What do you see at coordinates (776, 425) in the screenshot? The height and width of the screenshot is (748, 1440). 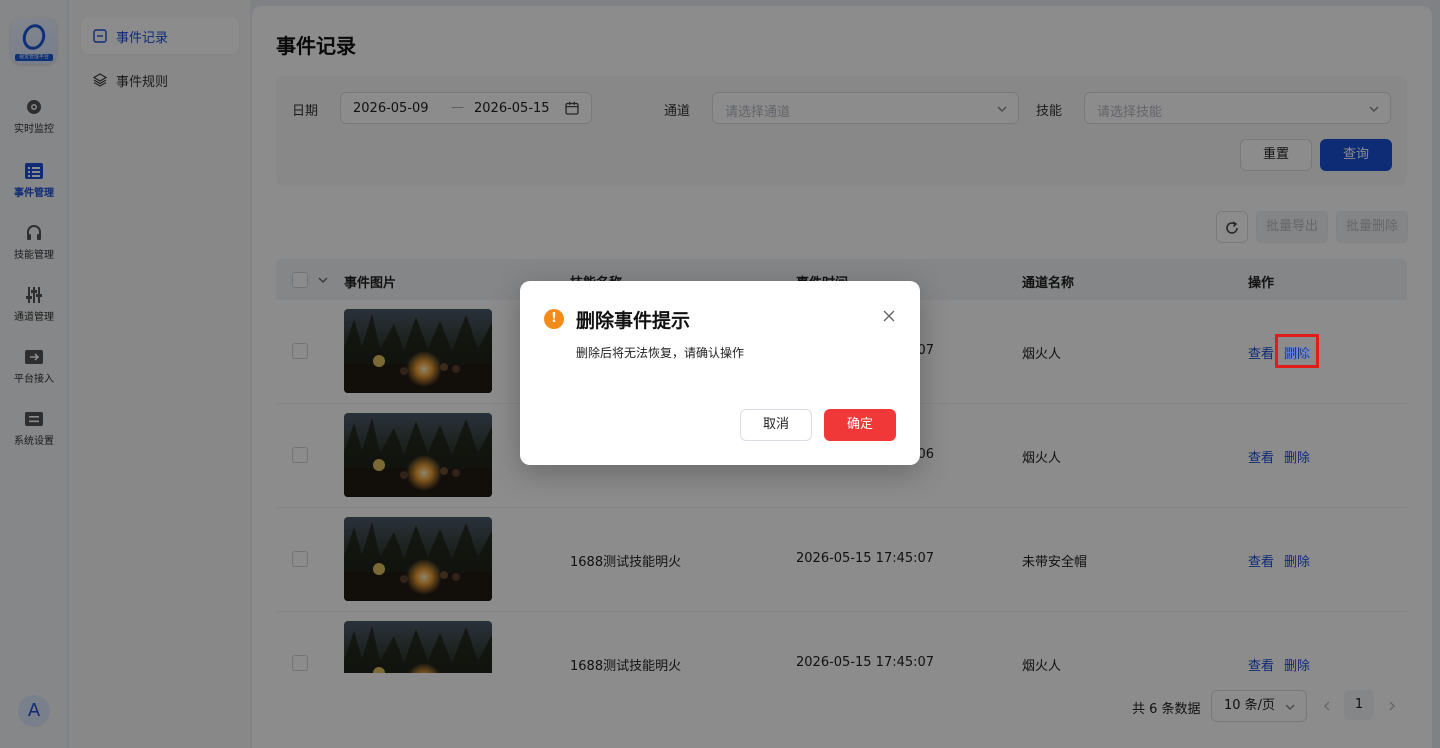 I see `cancel-button: 取消` at bounding box center [776, 425].